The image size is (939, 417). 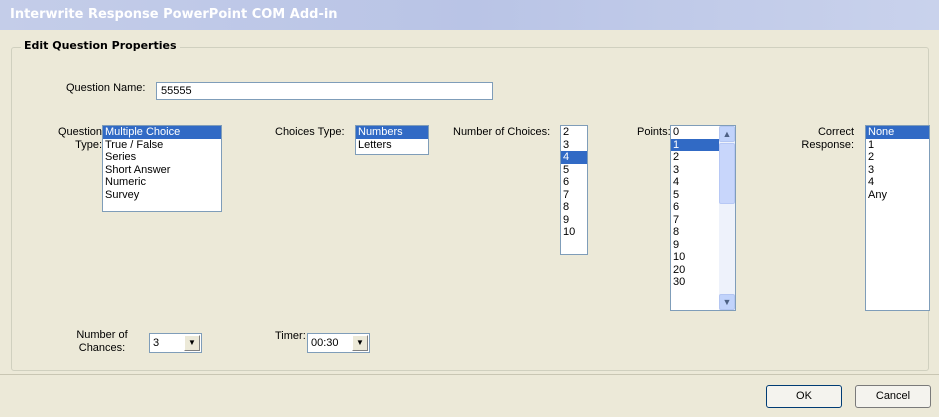 I want to click on scroll-down-arrow-icon: ▼, so click(x=727, y=302).